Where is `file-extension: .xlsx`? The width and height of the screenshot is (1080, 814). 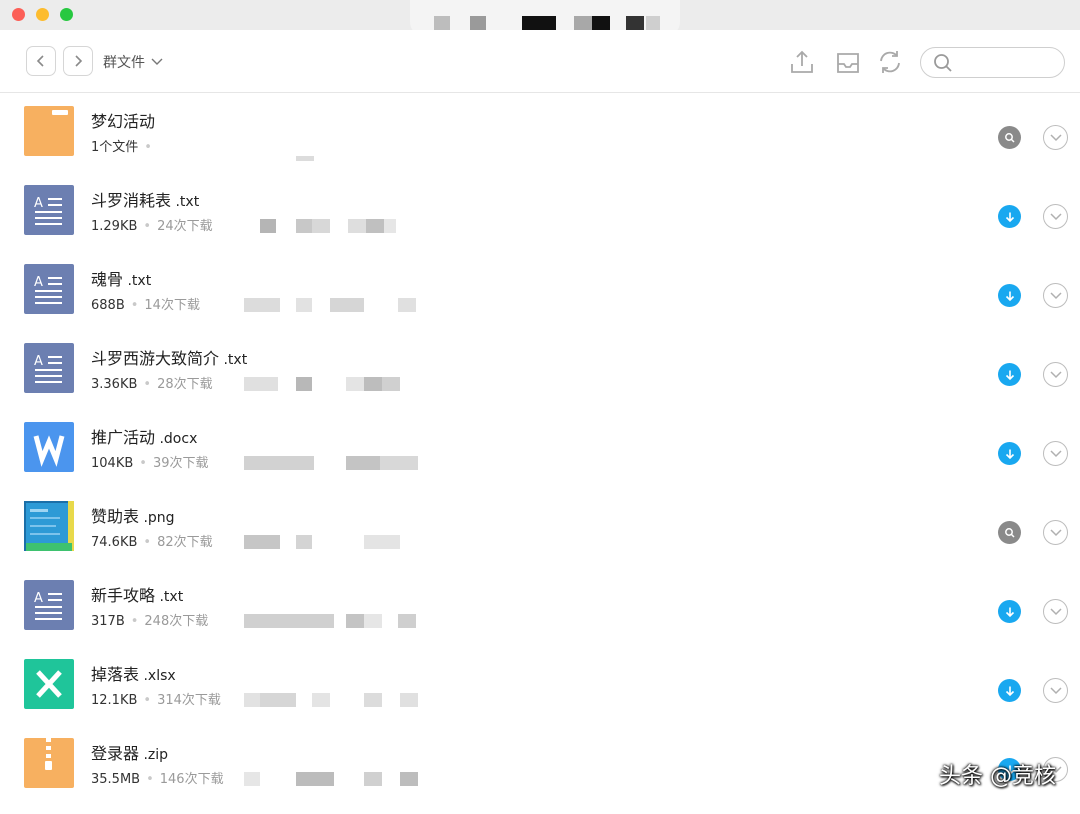
file-extension: .xlsx is located at coordinates (157, 676).